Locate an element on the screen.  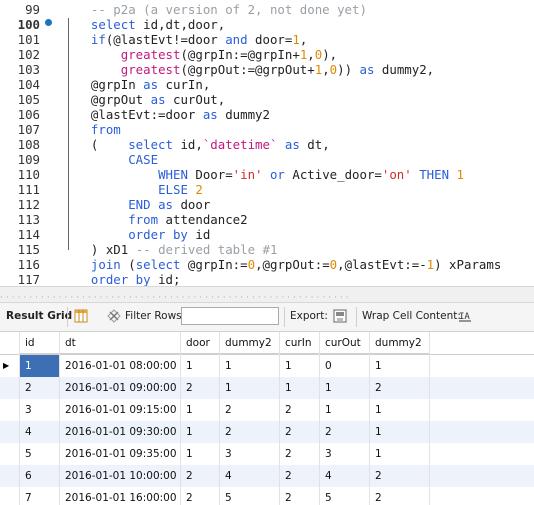
column-header-dt: dt is located at coordinates (120, 343).